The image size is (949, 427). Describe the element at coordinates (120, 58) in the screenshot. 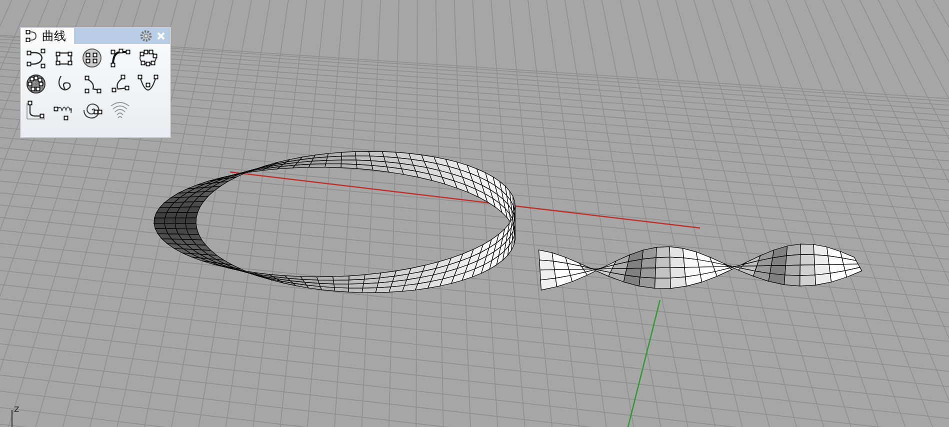

I see `curve-points-icon` at that location.